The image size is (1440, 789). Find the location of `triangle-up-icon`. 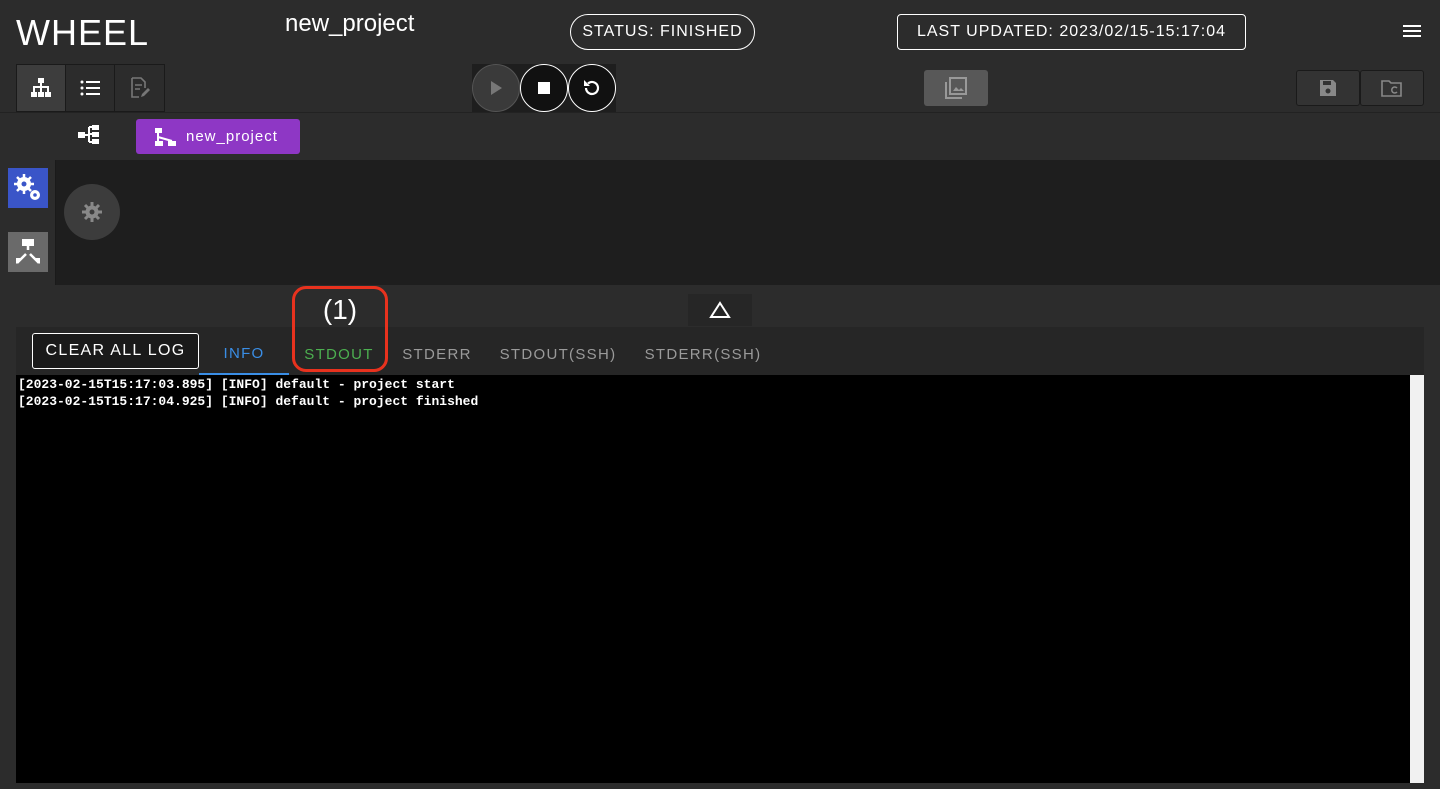

triangle-up-icon is located at coordinates (720, 309).